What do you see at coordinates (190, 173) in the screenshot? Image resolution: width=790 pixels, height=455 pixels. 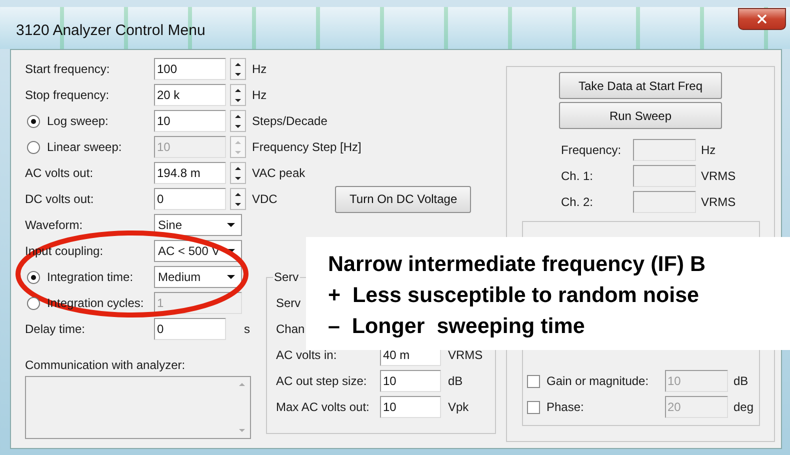 I see `number-field: 194.8 m` at bounding box center [190, 173].